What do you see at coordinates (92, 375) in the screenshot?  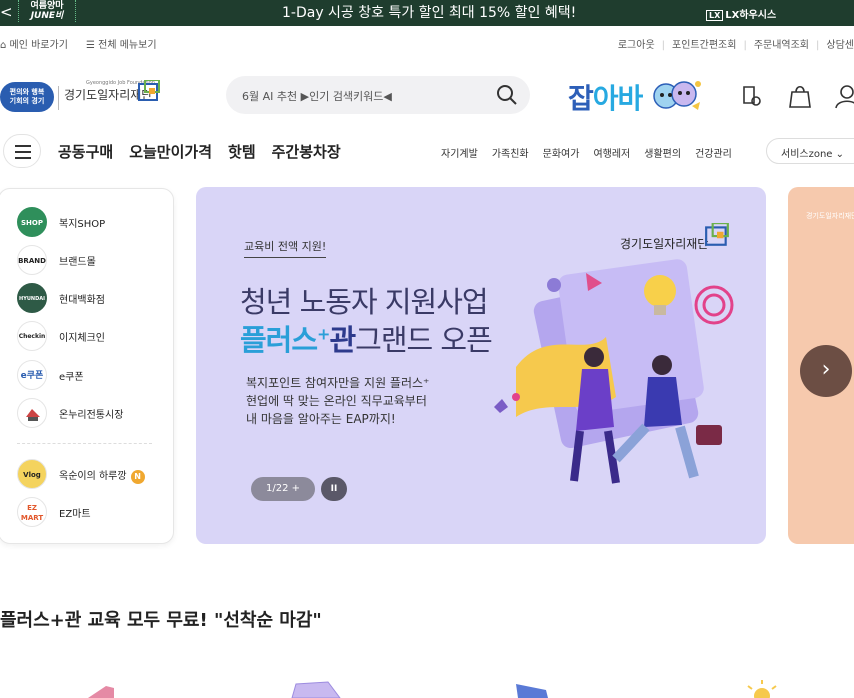 I see `quick-item-ecoupon: e쿠폰 e쿠폰` at bounding box center [92, 375].